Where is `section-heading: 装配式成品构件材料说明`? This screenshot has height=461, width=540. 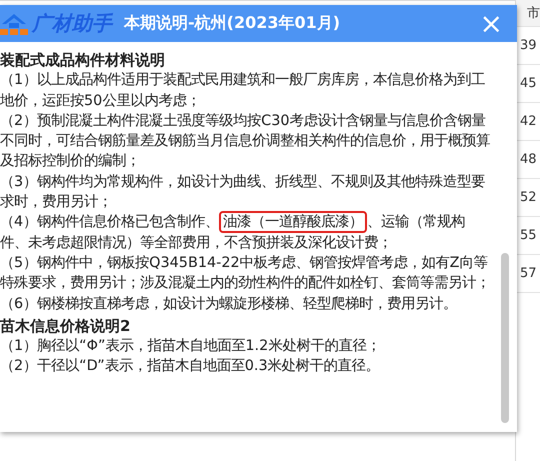
section-heading: 装配式成品构件材料说明 is located at coordinates (83, 60).